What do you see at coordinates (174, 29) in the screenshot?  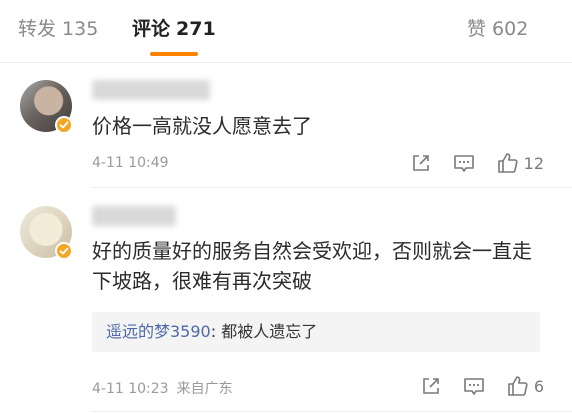 I see `tab-comments: 评论 271` at bounding box center [174, 29].